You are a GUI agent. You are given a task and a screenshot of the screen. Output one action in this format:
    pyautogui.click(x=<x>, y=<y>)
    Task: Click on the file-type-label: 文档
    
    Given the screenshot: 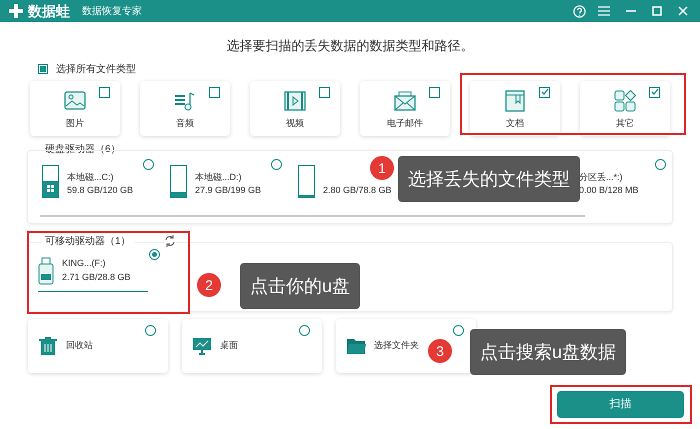 What is the action you would take?
    pyautogui.click(x=515, y=123)
    